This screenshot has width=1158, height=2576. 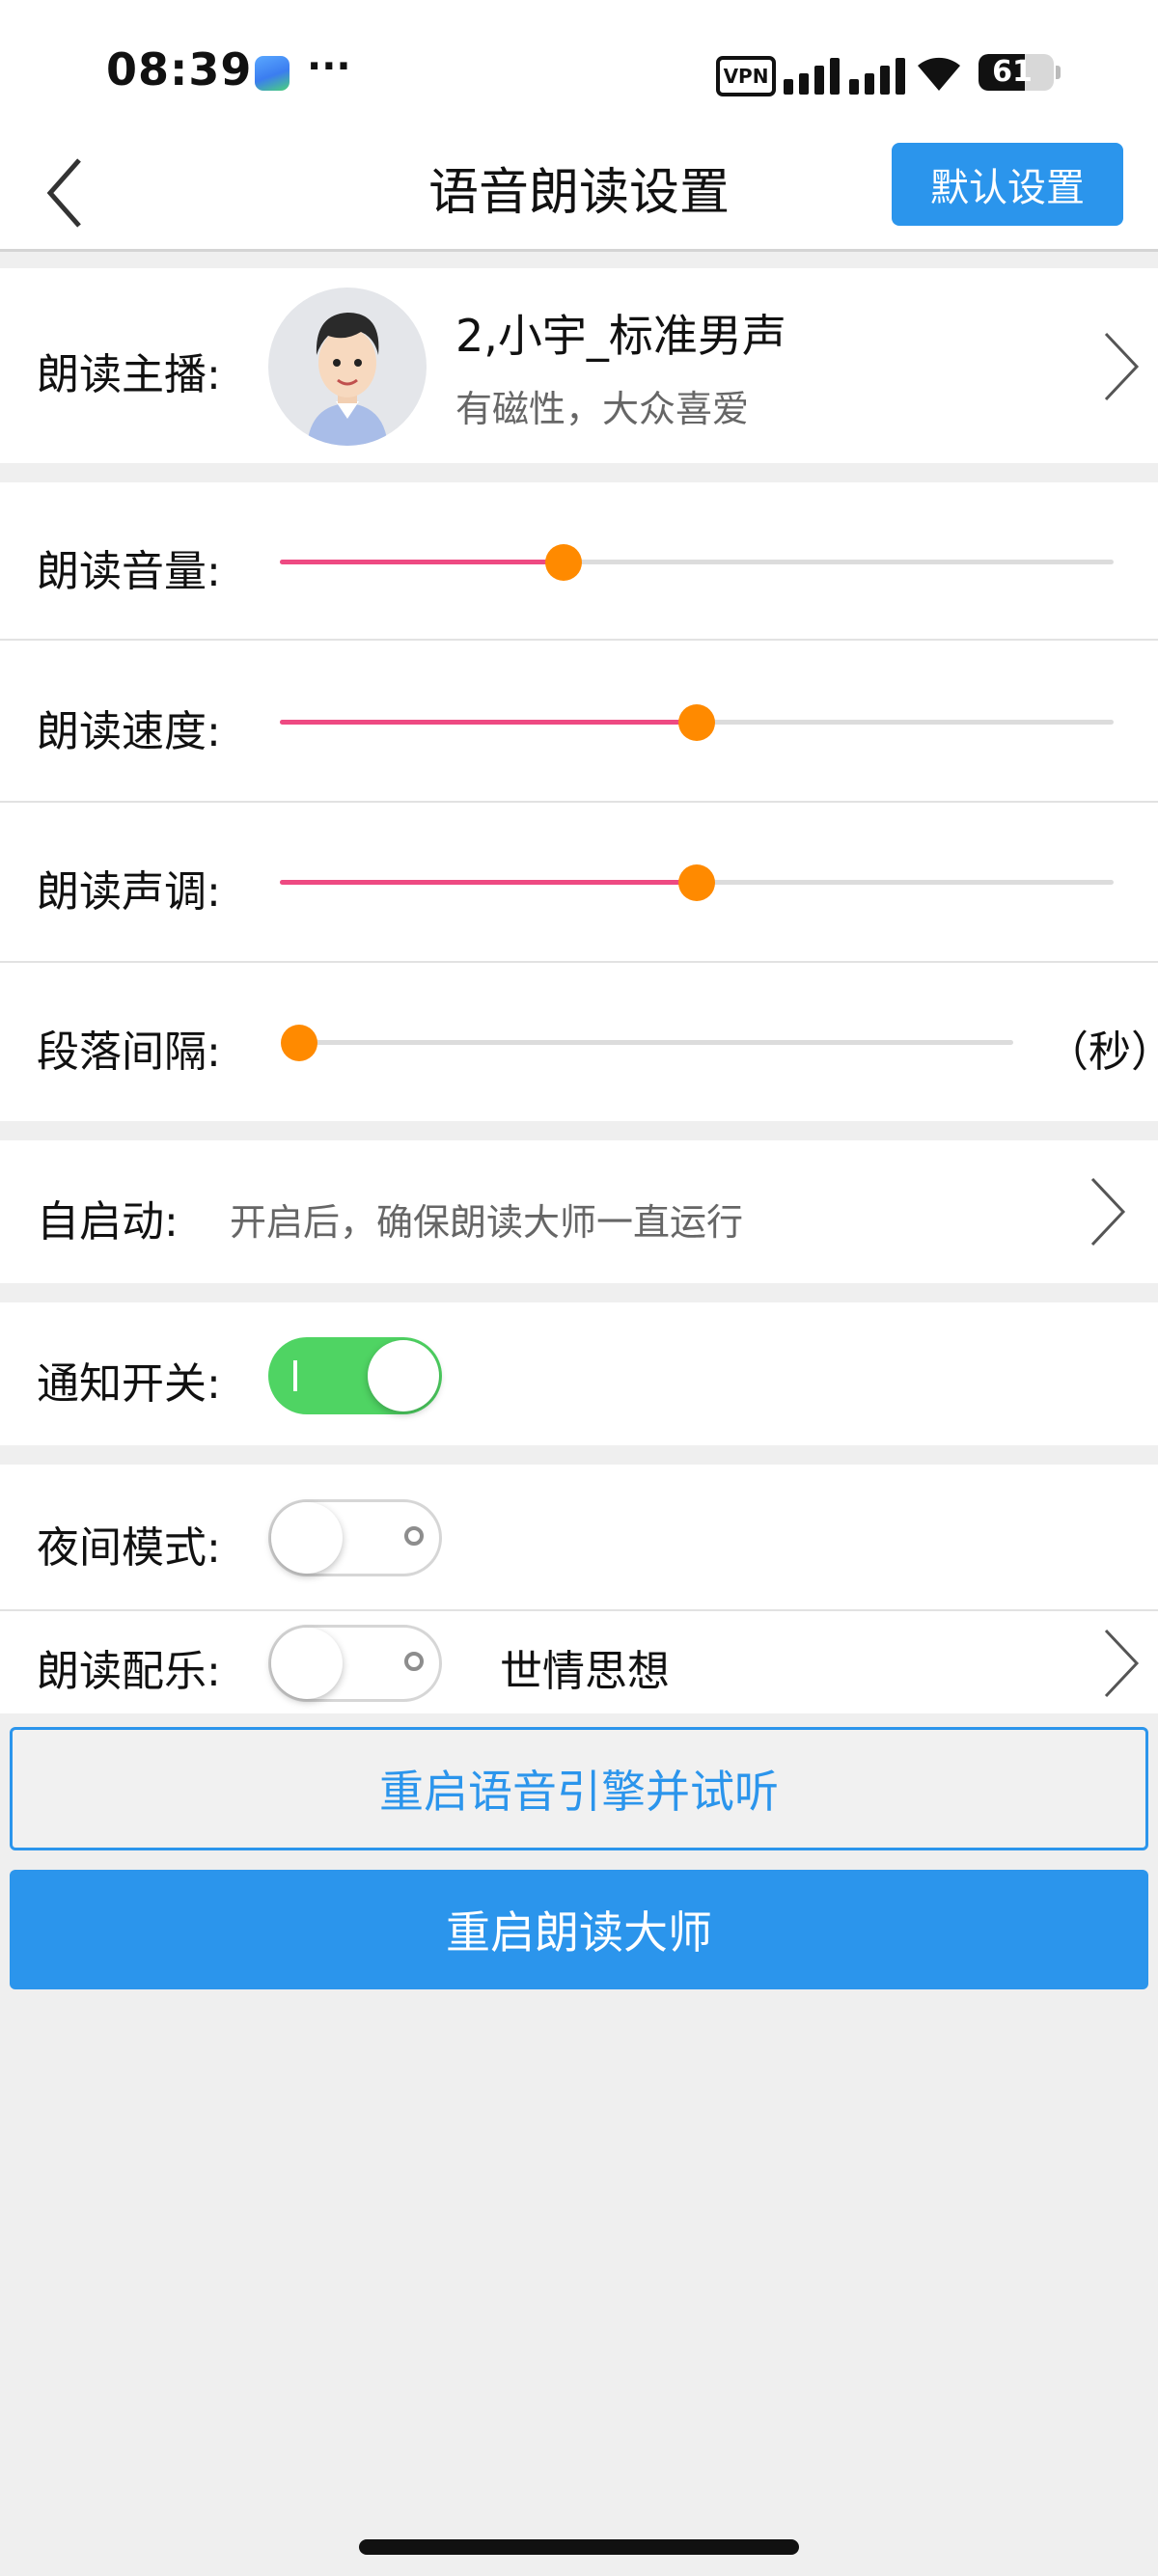 I want to click on default-settings-button: 默认设置, so click(x=1007, y=185).